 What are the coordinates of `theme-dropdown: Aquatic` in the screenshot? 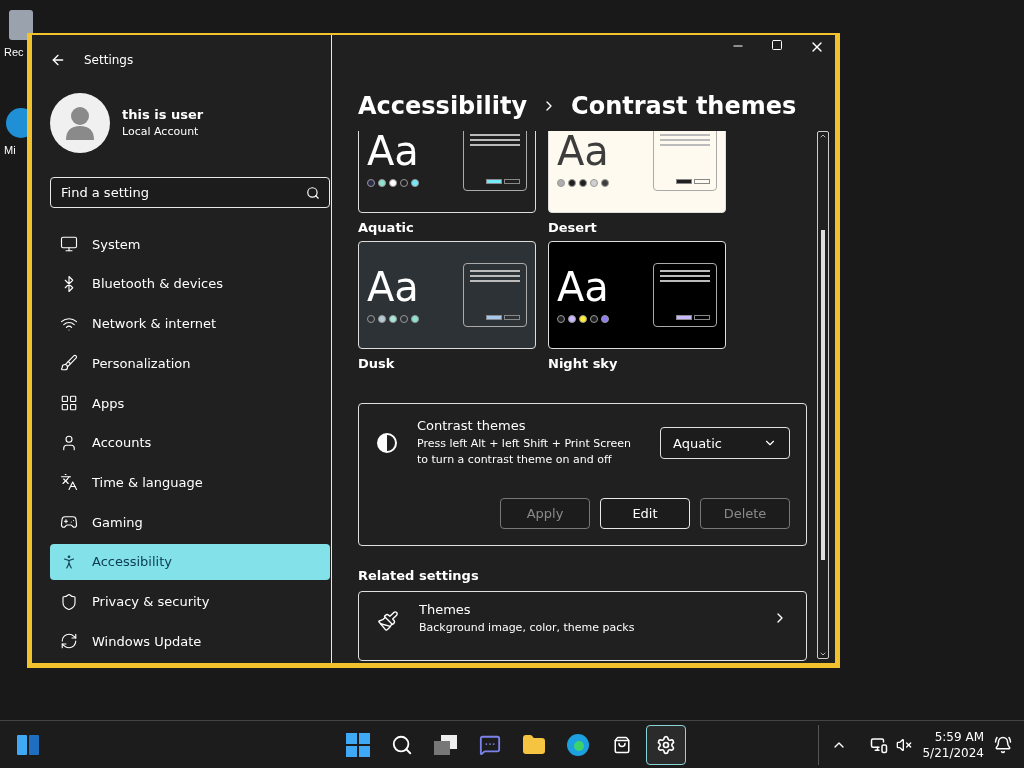 It's located at (725, 443).